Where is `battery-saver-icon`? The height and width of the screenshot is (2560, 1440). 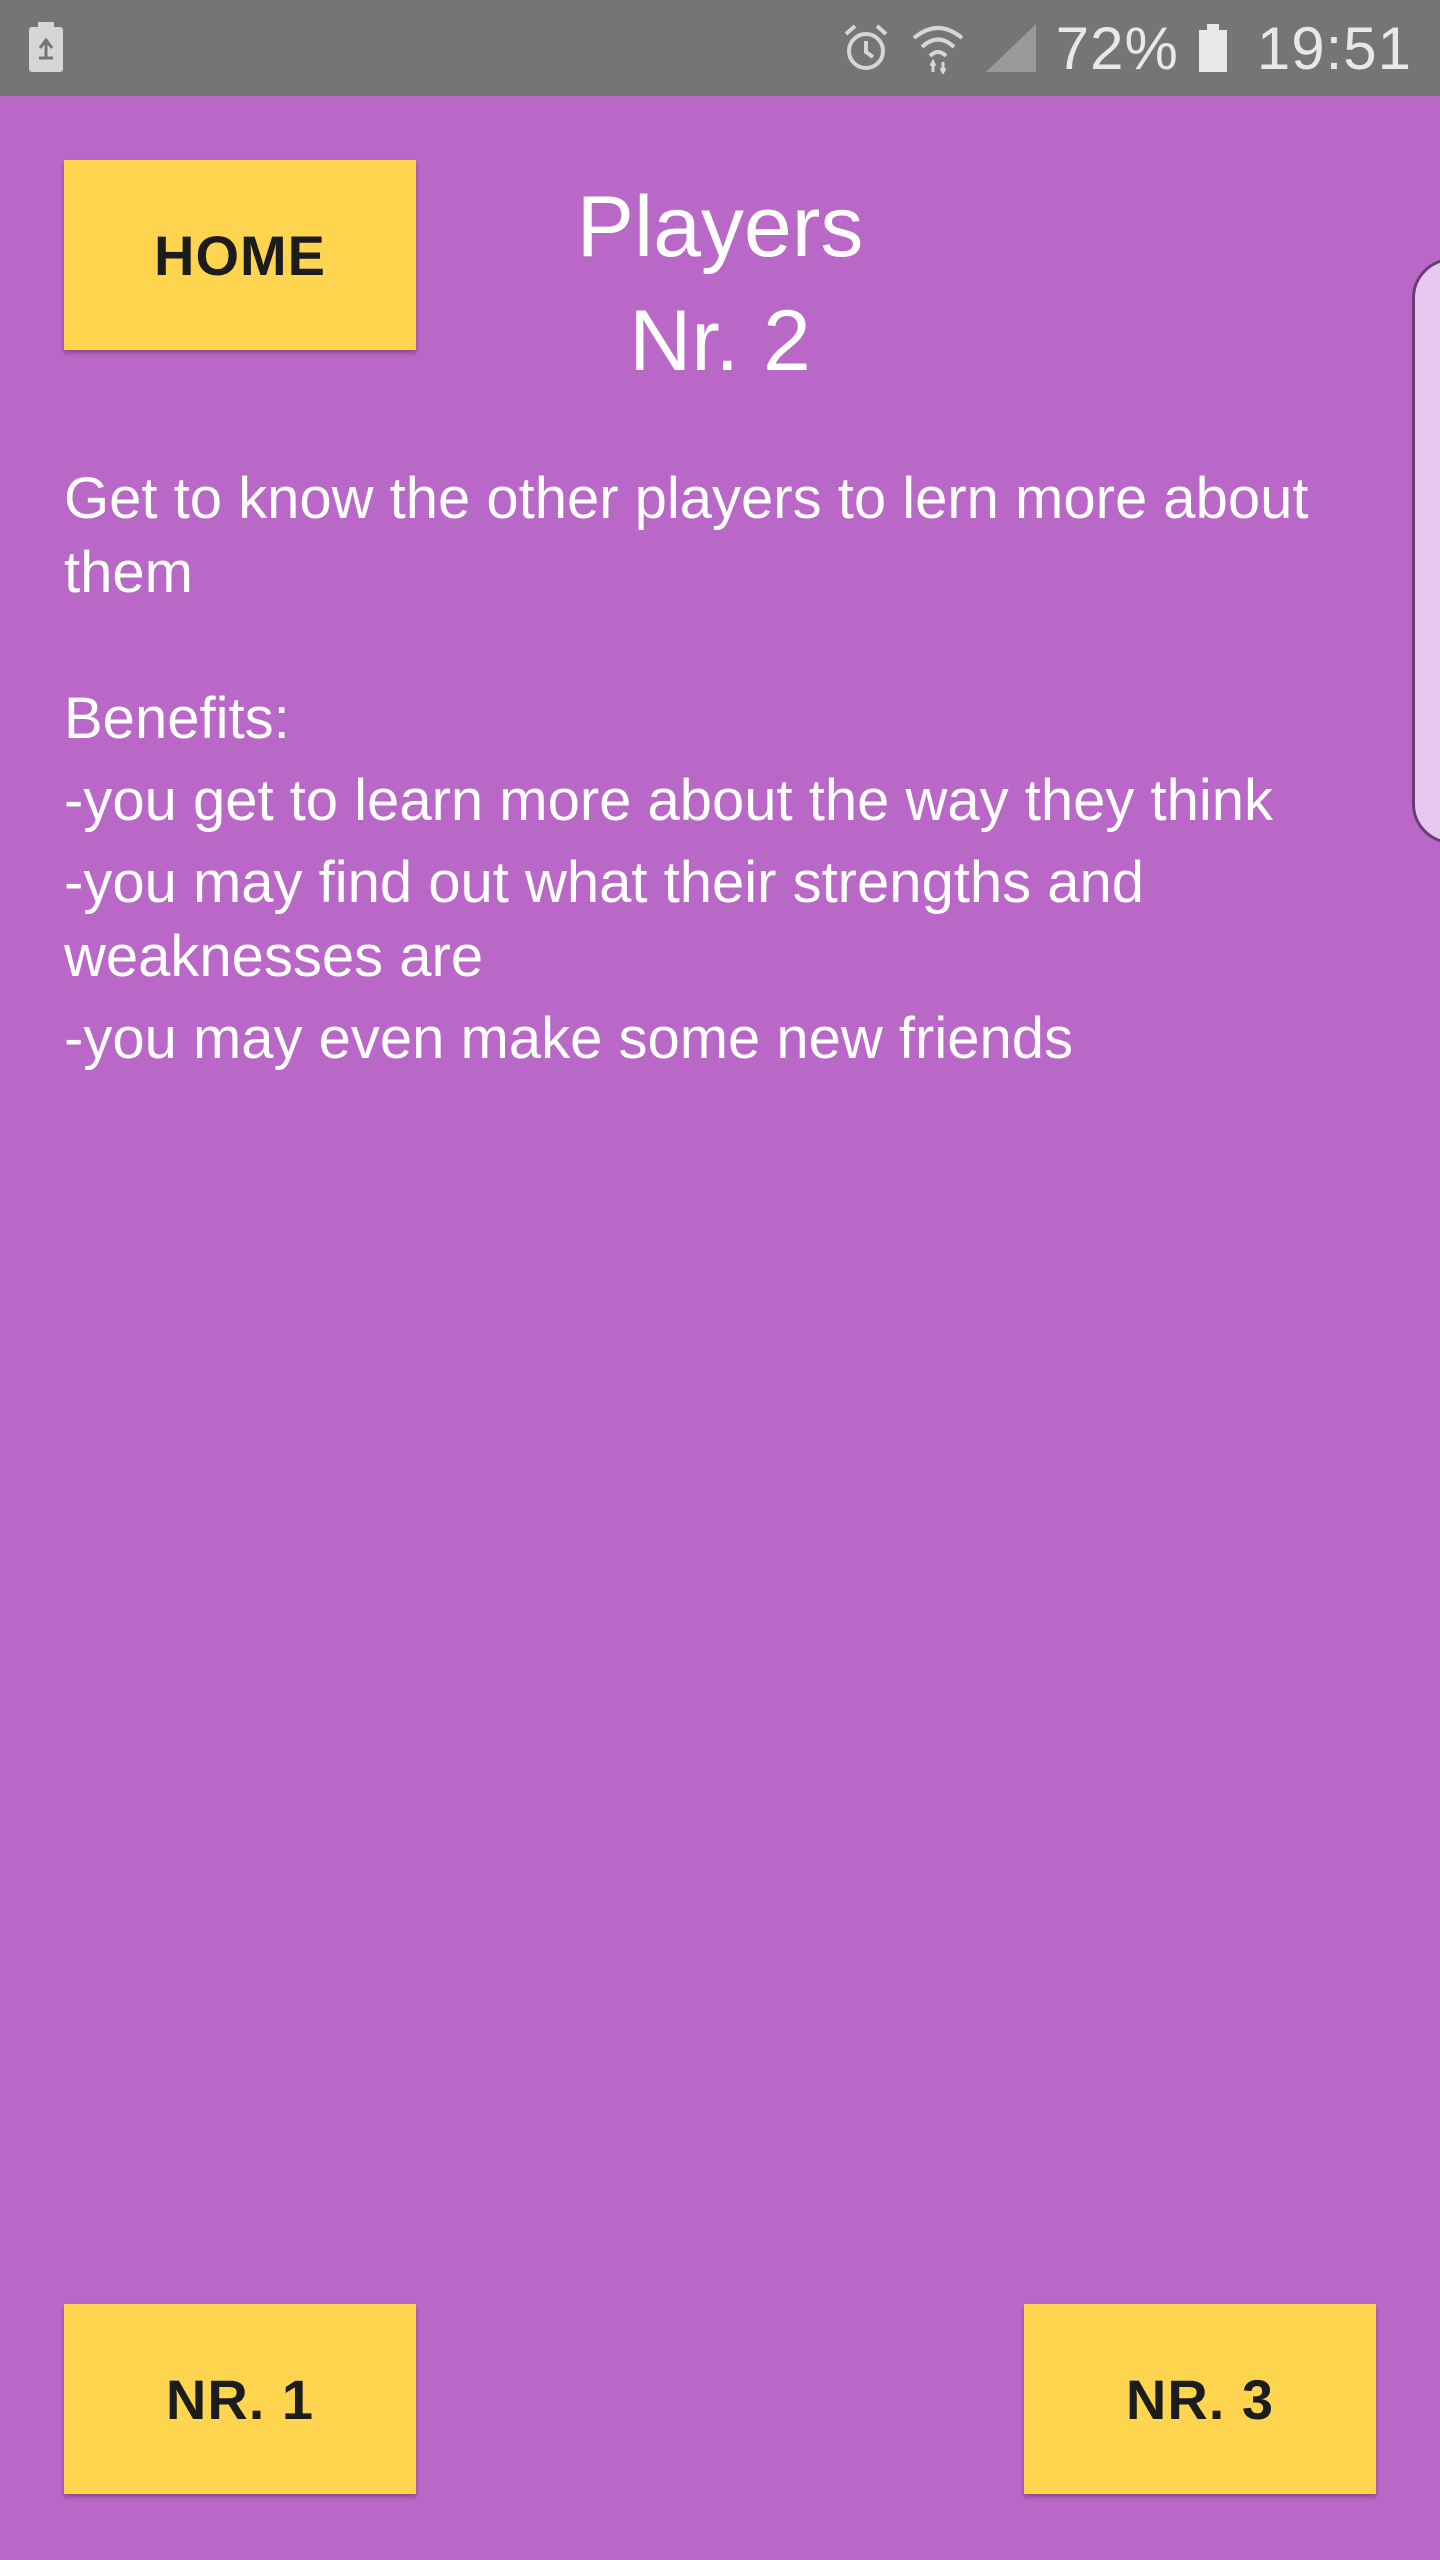
battery-saver-icon is located at coordinates (46, 47).